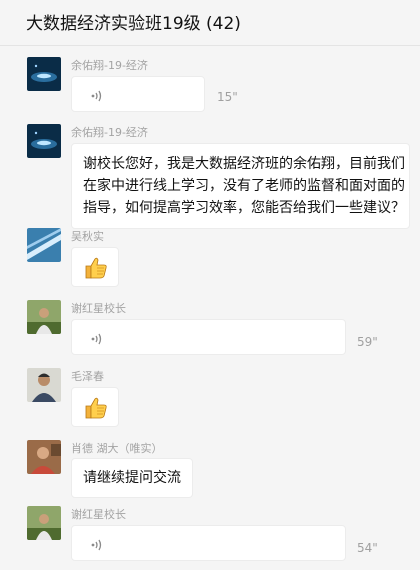 The image size is (420, 570). What do you see at coordinates (117, 448) in the screenshot?
I see `sender-name: 肖德 湖大（唯实）` at bounding box center [117, 448].